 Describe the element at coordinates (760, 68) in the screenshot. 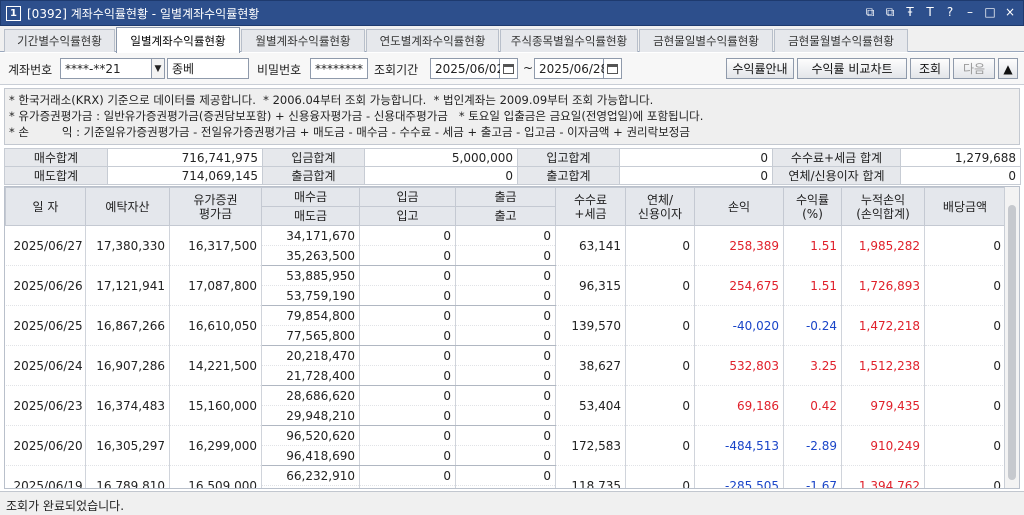

I see `return-guide-button: 수익률안내` at that location.